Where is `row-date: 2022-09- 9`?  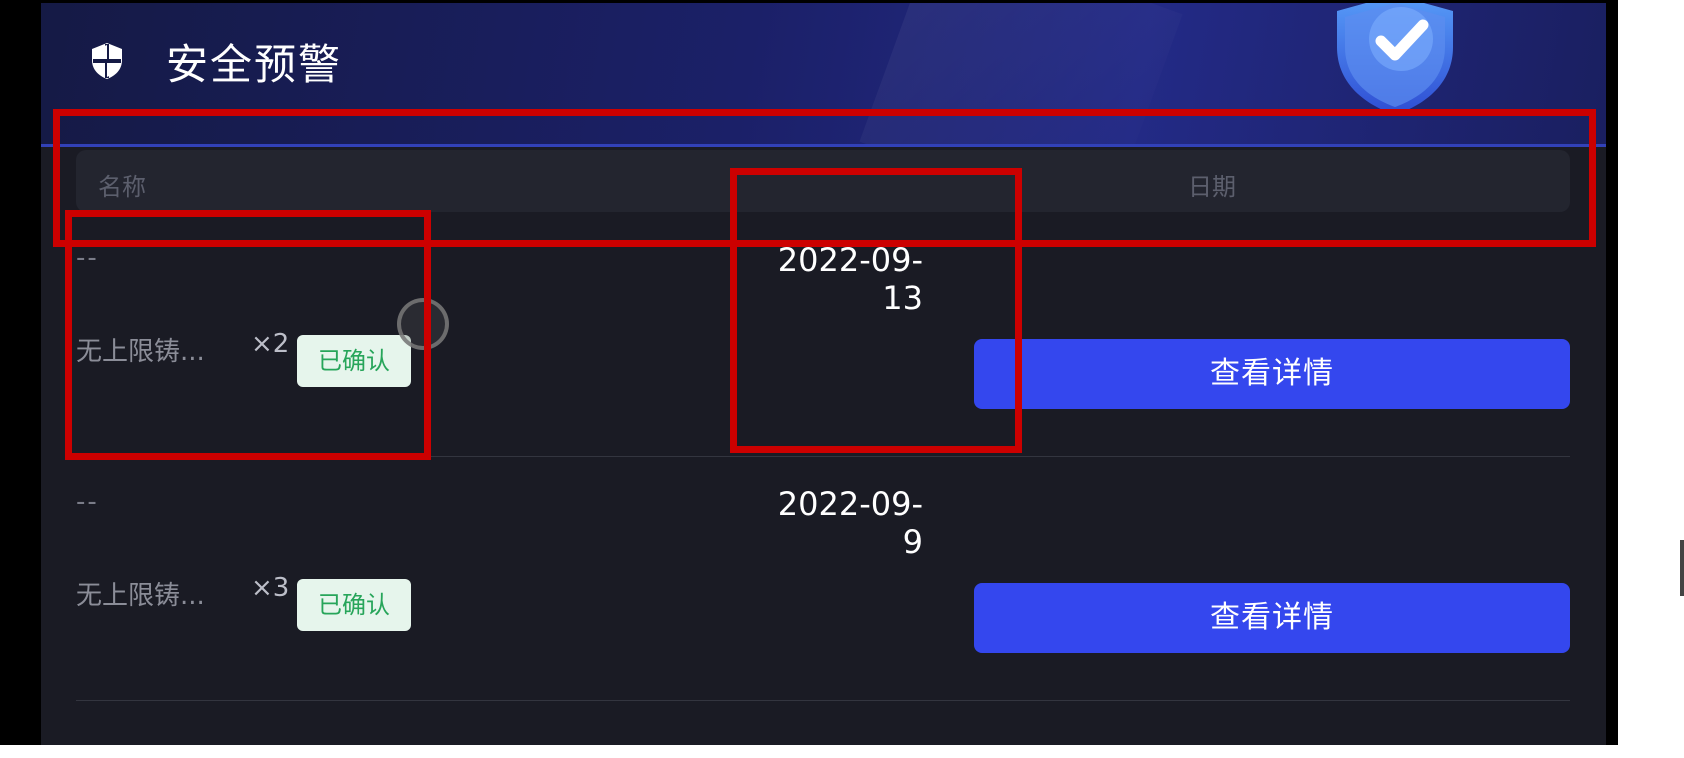
row-date: 2022-09- 9 is located at coordinates (823, 523).